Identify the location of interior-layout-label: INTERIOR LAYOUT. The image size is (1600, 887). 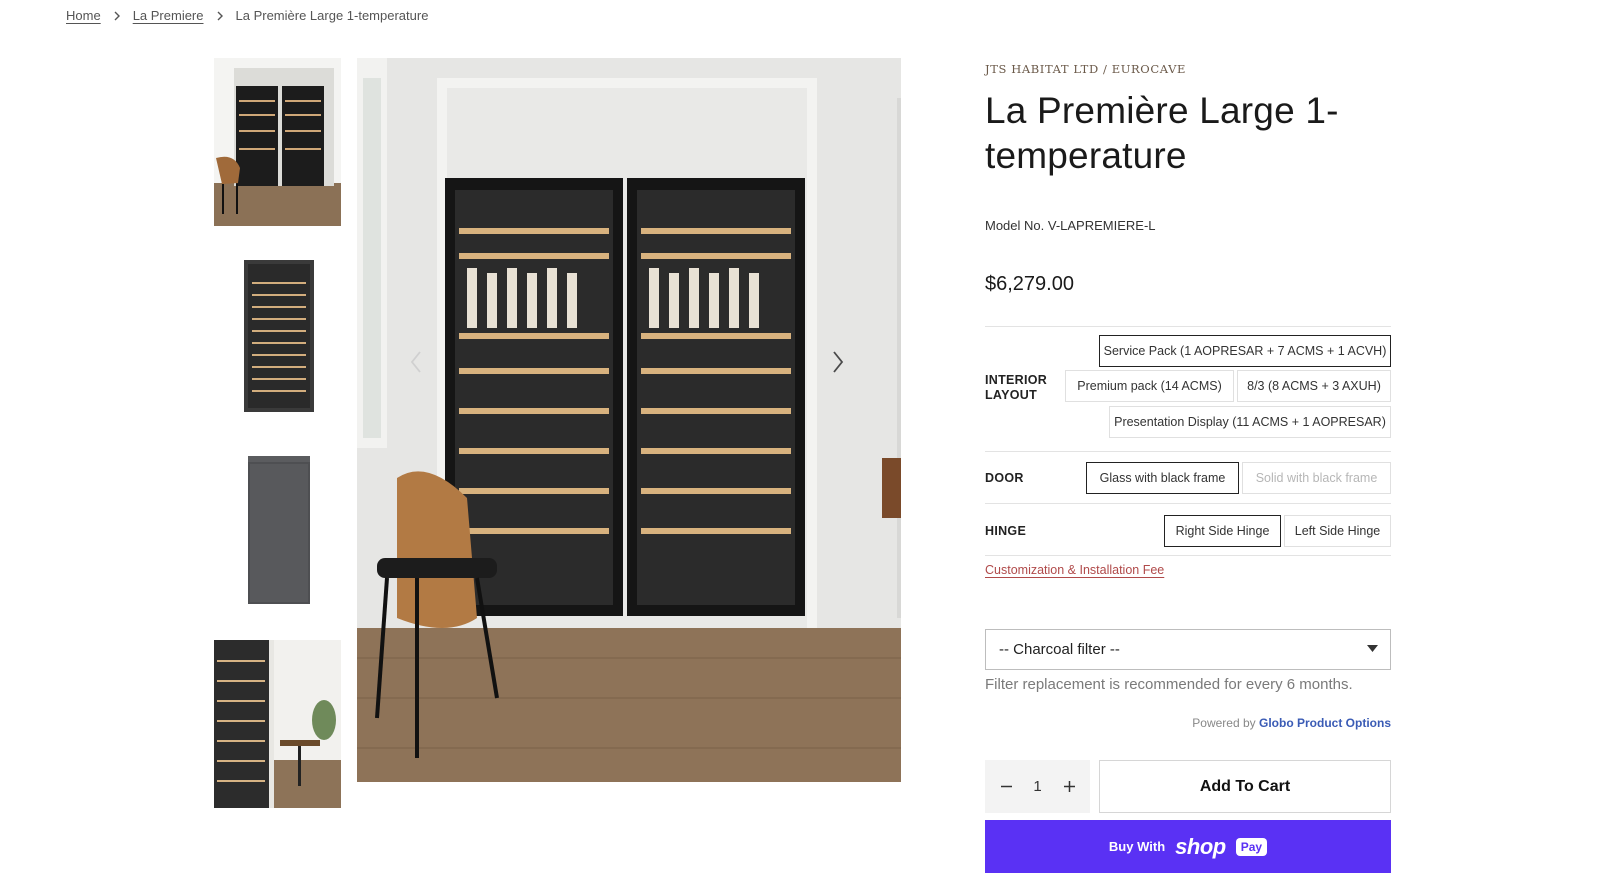
(1016, 388).